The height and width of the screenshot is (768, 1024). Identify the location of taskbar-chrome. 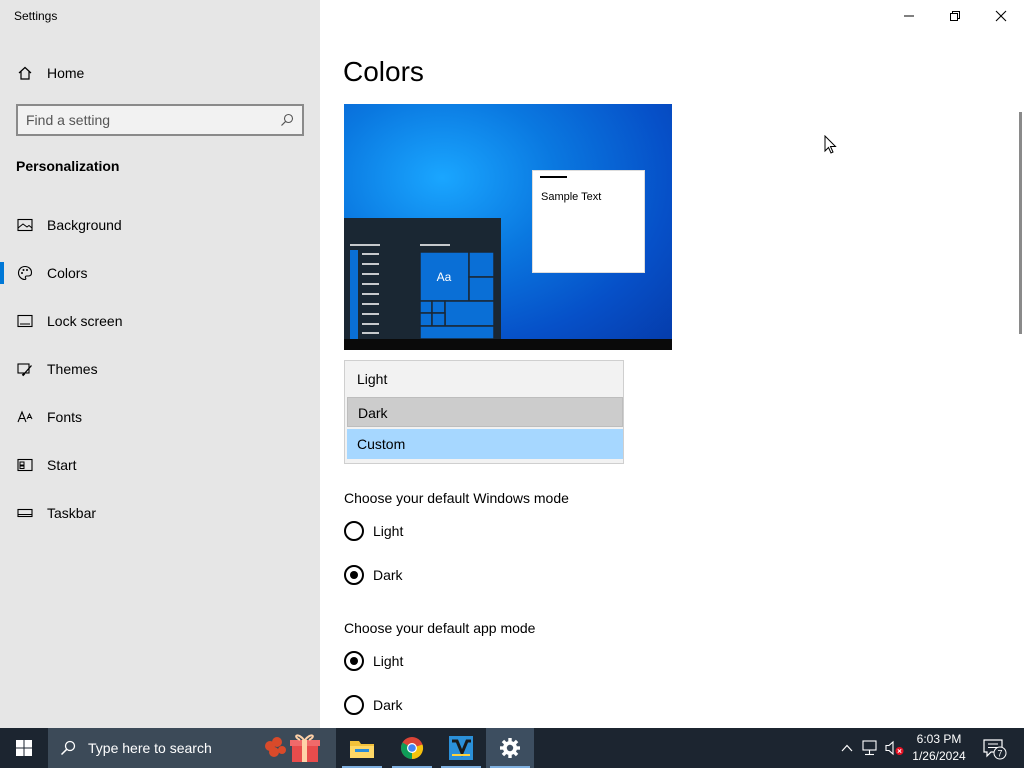
(412, 748).